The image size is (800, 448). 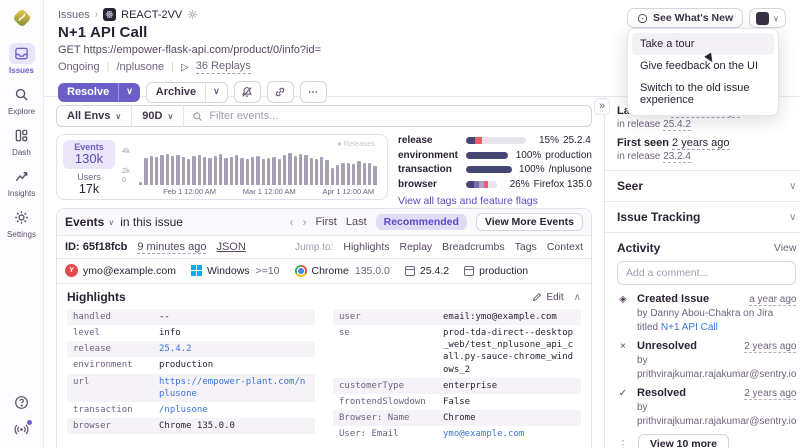 I want to click on jump-link-tags: Tags, so click(x=526, y=247).